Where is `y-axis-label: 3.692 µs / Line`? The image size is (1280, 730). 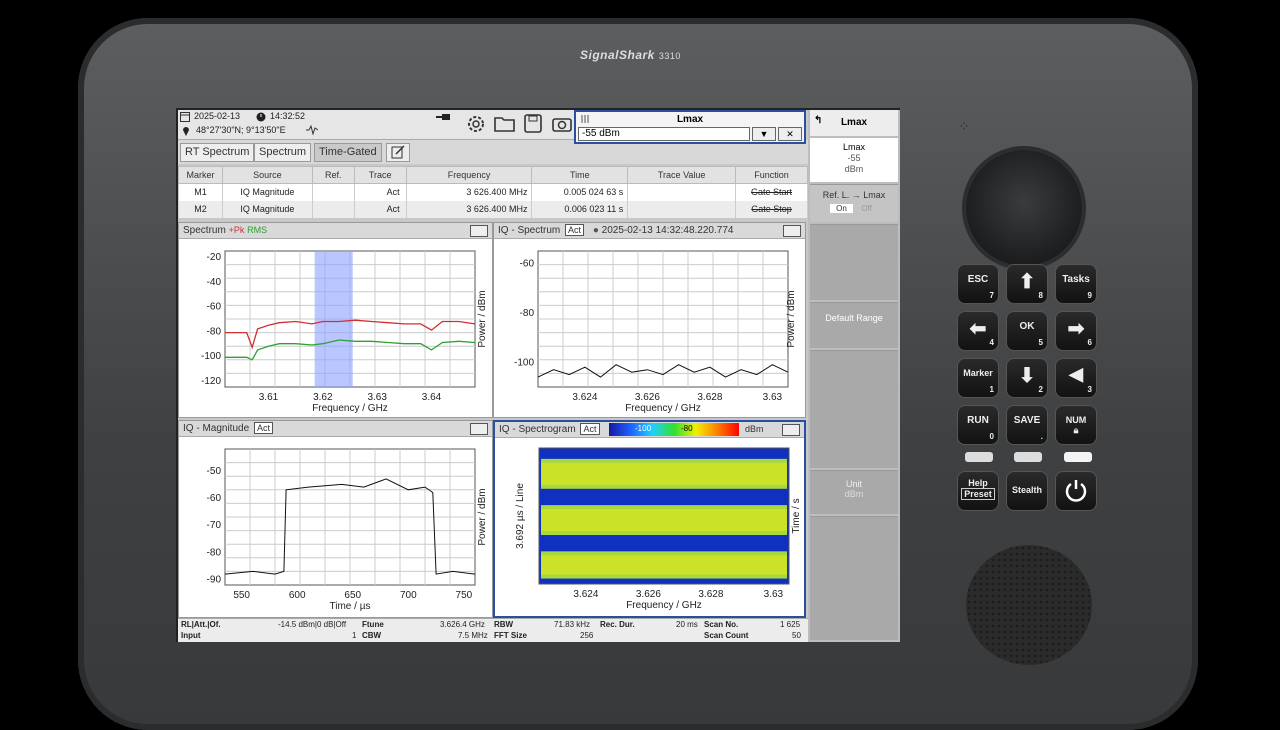 y-axis-label: 3.692 µs / Line is located at coordinates (520, 516).